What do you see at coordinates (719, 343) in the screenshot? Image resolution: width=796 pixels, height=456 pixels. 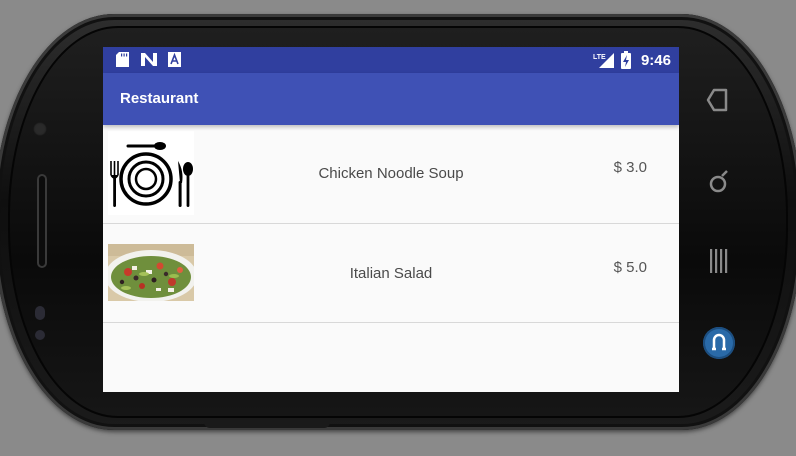 I see `assistant-icon` at bounding box center [719, 343].